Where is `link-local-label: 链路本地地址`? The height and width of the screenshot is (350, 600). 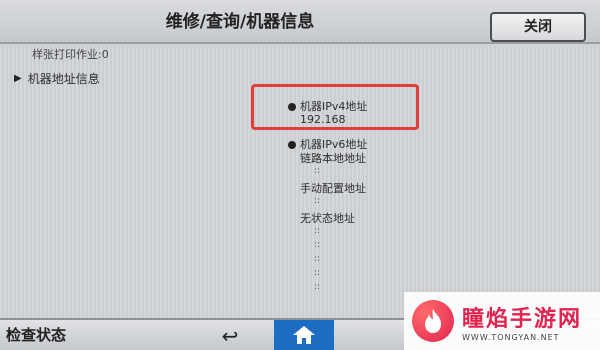 link-local-label: 链路本地地址 is located at coordinates (333, 158).